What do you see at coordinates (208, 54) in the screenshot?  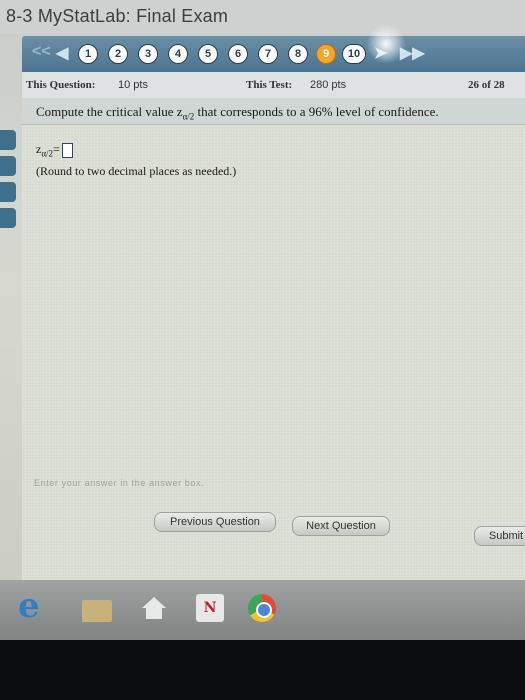 I see `question-5-button: 5` at bounding box center [208, 54].